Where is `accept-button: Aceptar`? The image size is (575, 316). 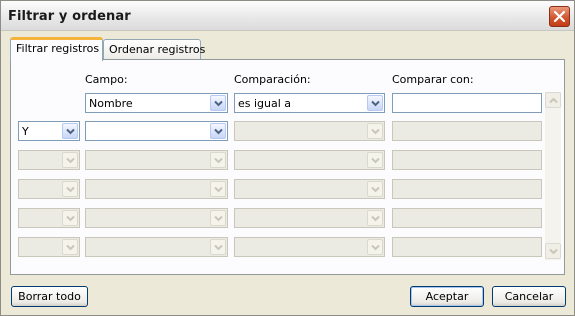 accept-button: Aceptar is located at coordinates (447, 296).